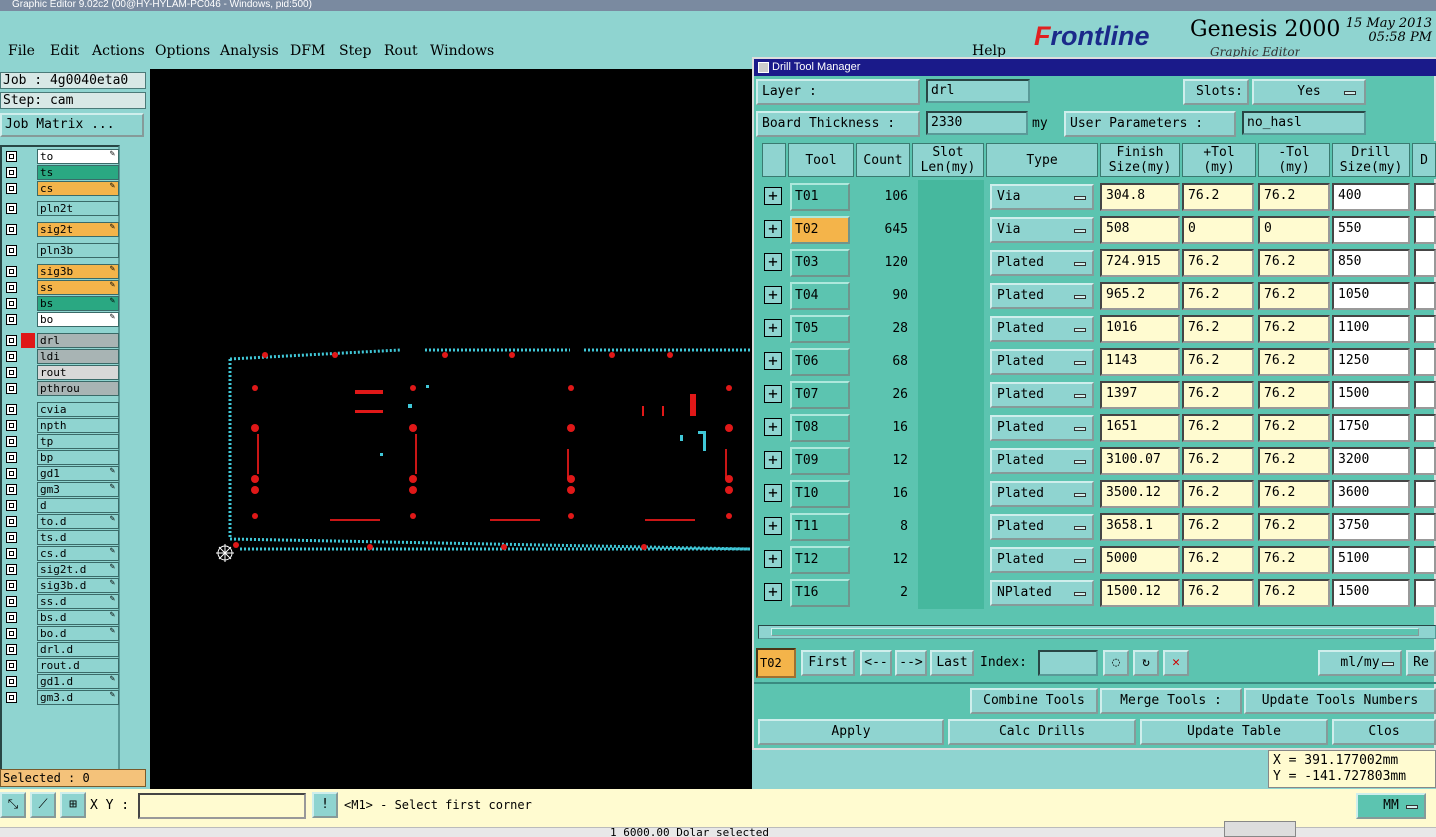 This screenshot has width=1436, height=837. Describe the element at coordinates (1098, 295) in the screenshot. I see `table-row: + T04 90 Plated 965.2 76.2 76.2 1050` at that location.